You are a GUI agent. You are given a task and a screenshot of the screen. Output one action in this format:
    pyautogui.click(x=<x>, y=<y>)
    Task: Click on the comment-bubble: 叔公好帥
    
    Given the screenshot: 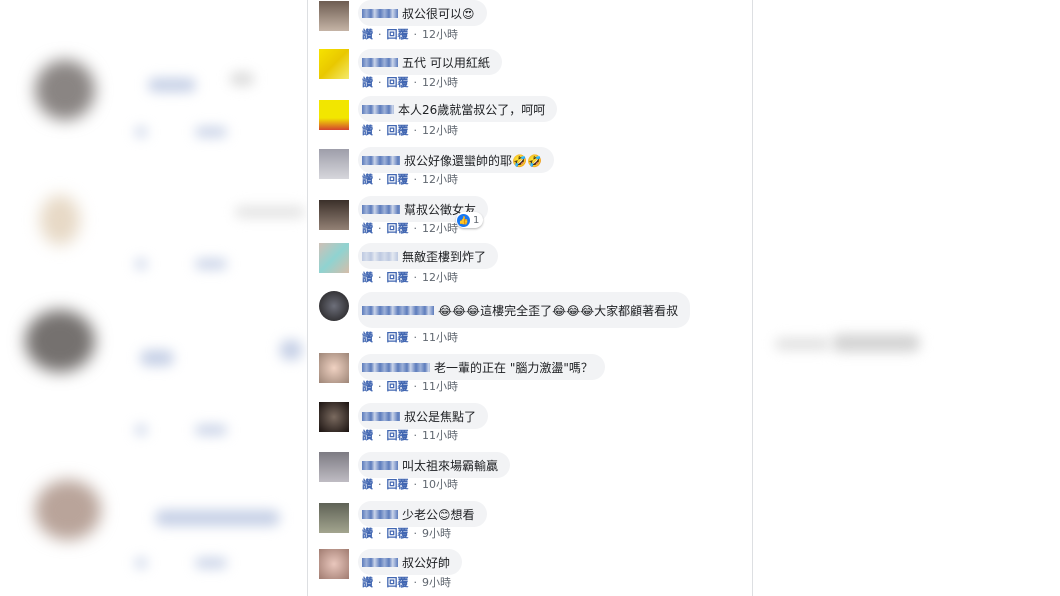 What is the action you would take?
    pyautogui.click(x=410, y=562)
    